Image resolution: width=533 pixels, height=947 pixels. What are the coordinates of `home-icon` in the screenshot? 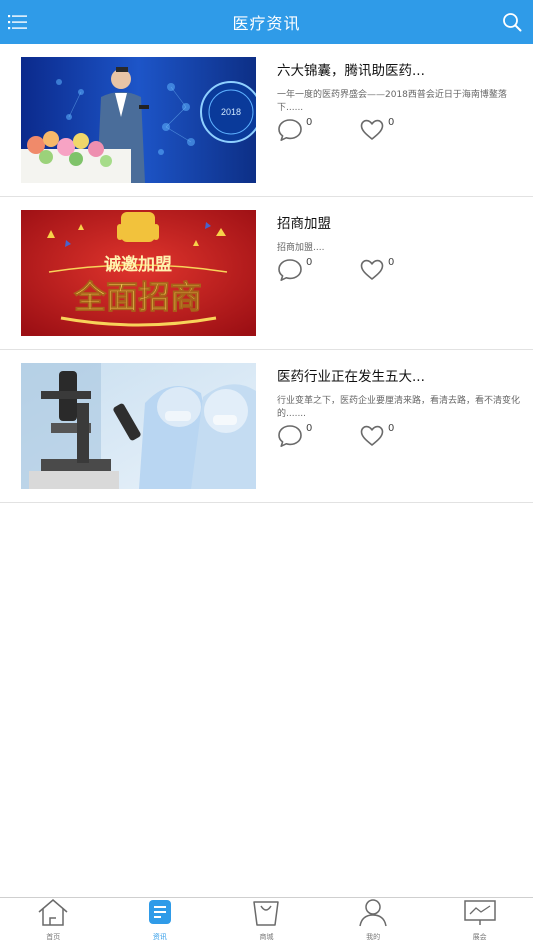 It's located at (53, 914).